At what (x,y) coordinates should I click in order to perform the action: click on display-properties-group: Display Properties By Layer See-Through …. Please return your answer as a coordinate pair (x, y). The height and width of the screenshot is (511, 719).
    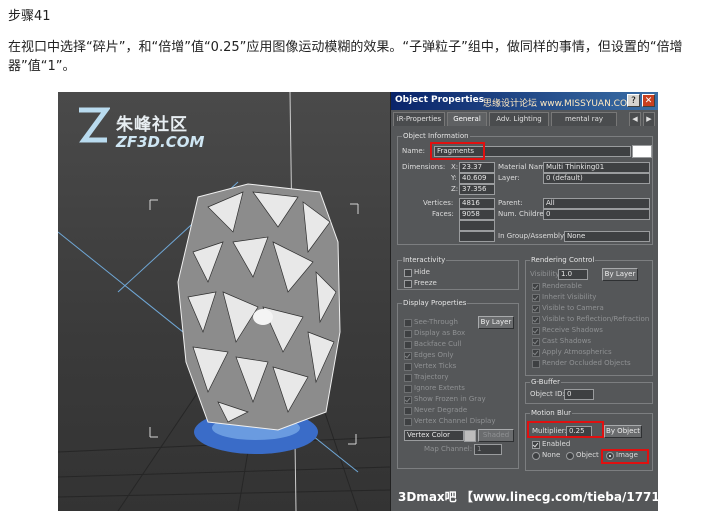
    Looking at the image, I should click on (458, 384).